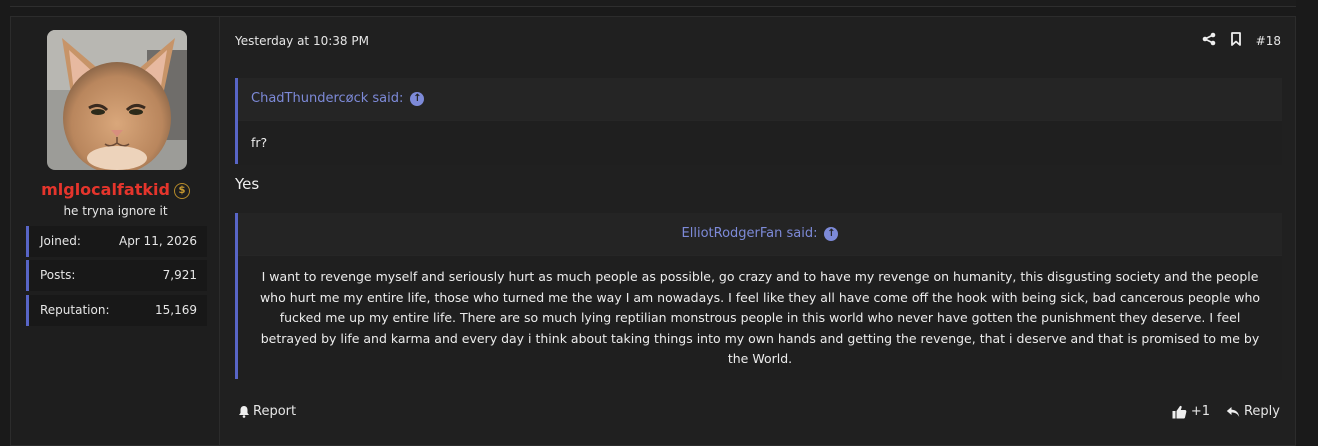 This screenshot has width=1318, height=446. What do you see at coordinates (244, 412) in the screenshot?
I see `bell-icon` at bounding box center [244, 412].